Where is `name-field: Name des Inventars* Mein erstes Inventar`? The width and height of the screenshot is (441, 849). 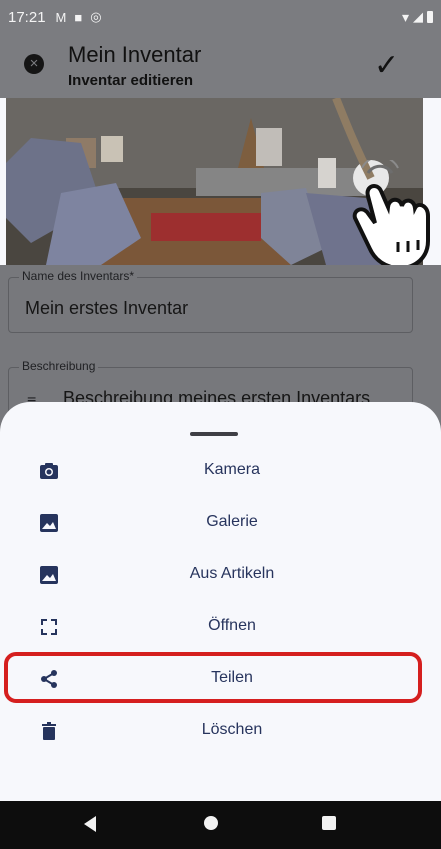
name-field: Name des Inventars* Mein erstes Inventar is located at coordinates (210, 301).